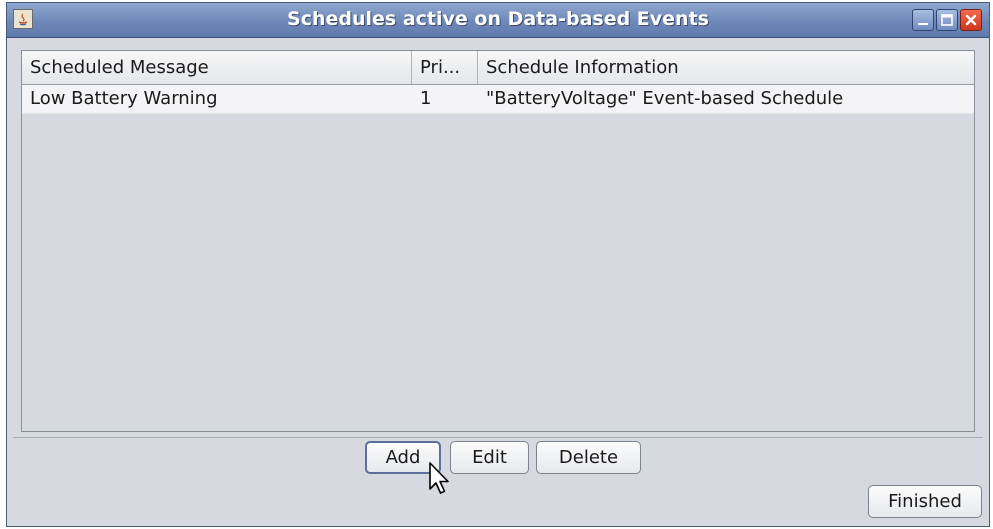 The height and width of the screenshot is (529, 993). Describe the element at coordinates (726, 67) in the screenshot. I see `column-header-schedule-information: Schedule Information` at that location.